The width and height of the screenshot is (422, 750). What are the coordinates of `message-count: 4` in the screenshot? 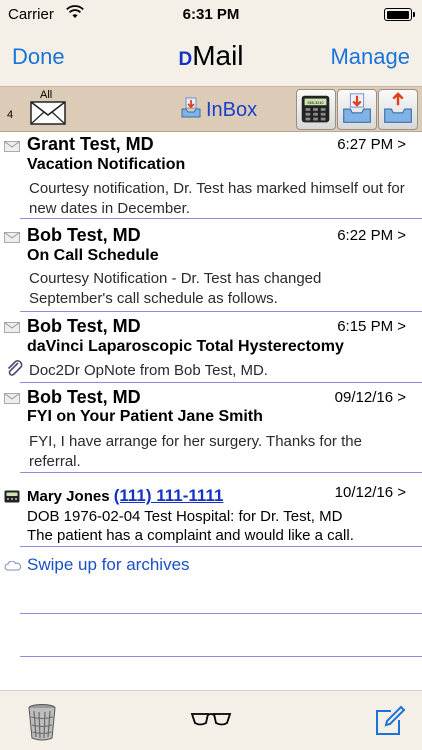 It's located at (10, 115).